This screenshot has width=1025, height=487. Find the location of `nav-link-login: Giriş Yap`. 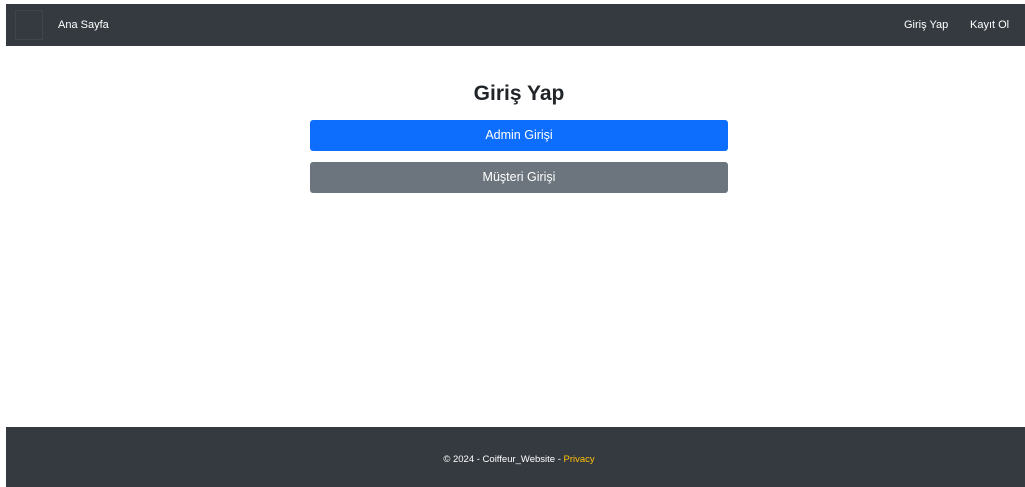

nav-link-login: Giriş Yap is located at coordinates (926, 25).